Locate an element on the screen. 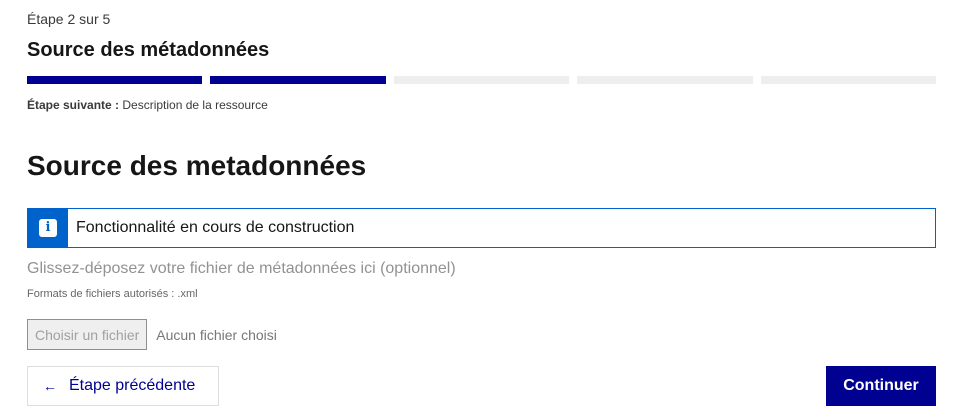  page-title: Source des metadonnées is located at coordinates (197, 165).